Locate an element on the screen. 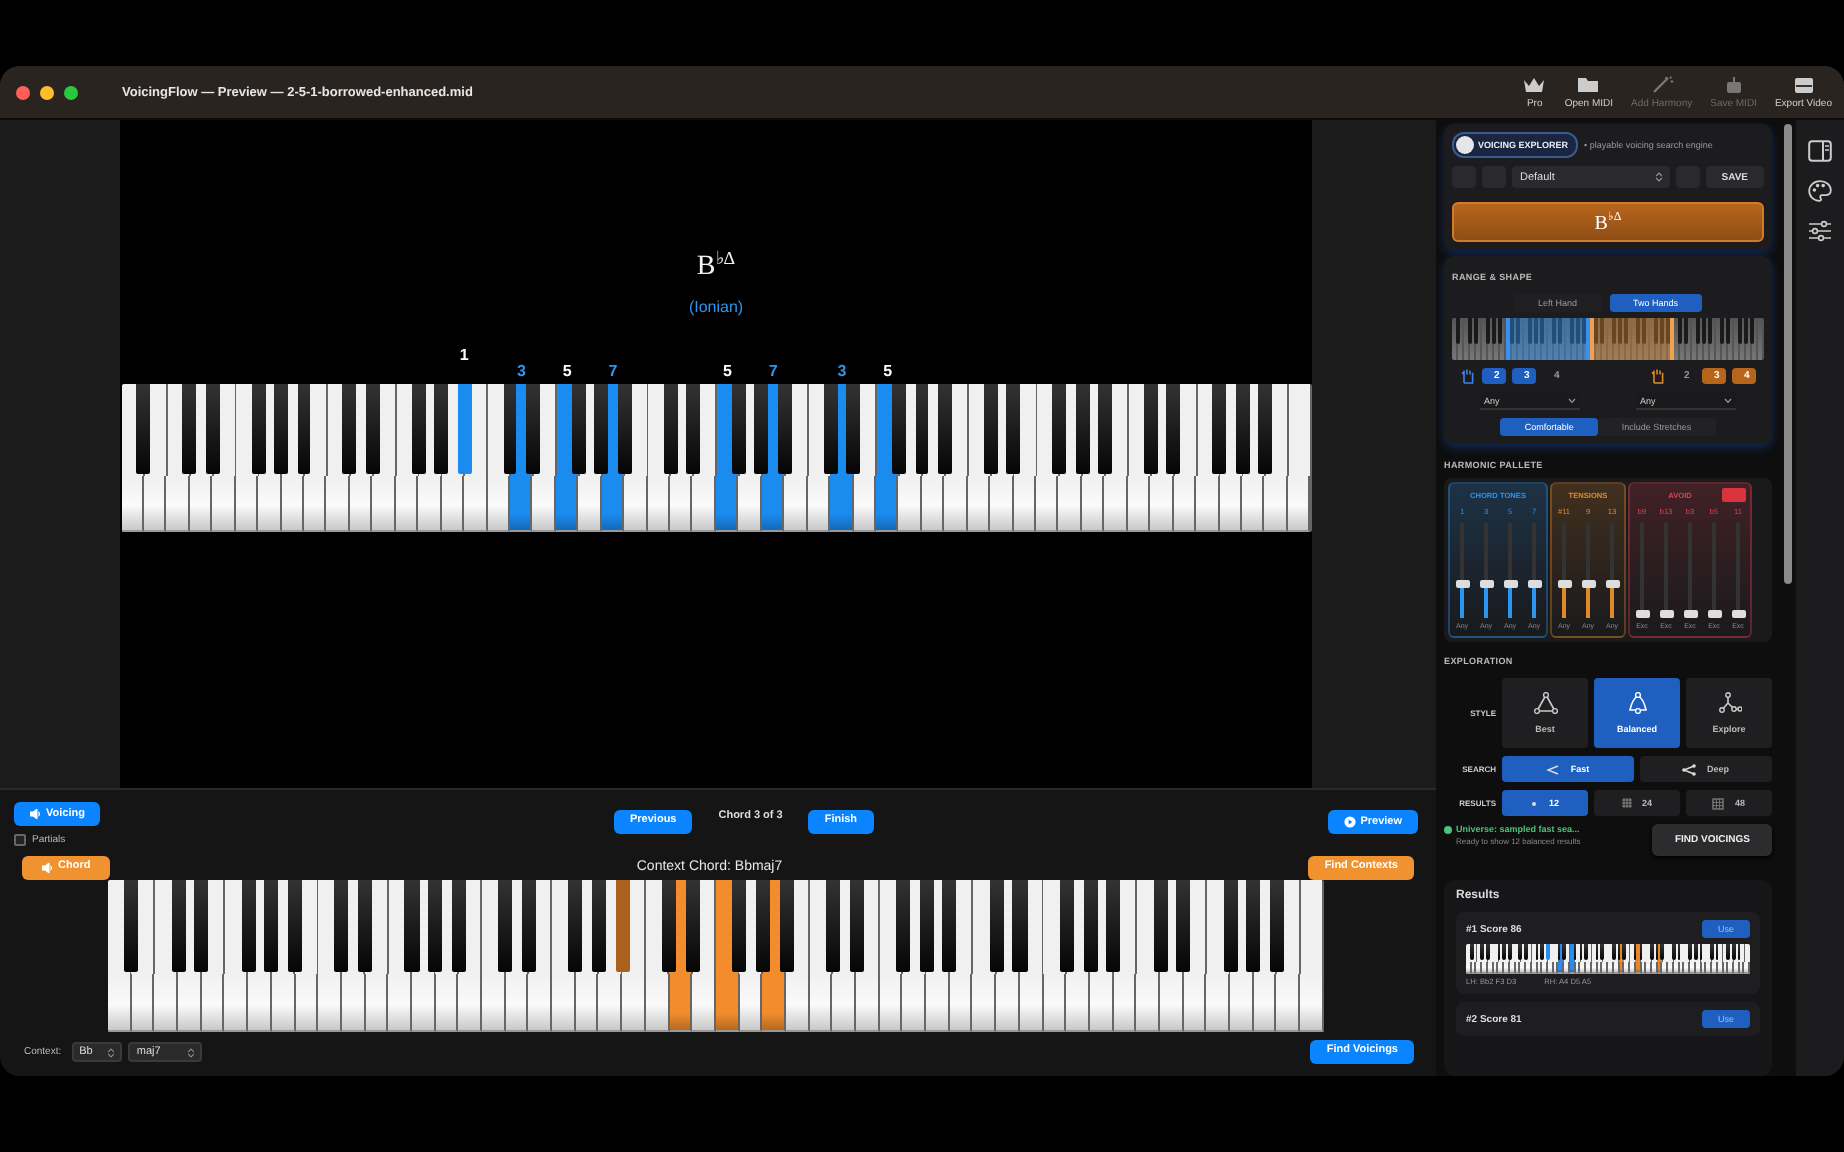  chord-button: B$^{♭Δ}$ is located at coordinates (1608, 222).